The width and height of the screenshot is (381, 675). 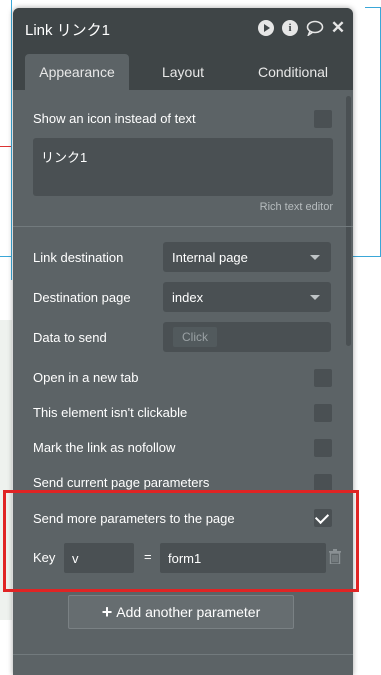 I want to click on open-new-tab-label: Open in a new tab, so click(x=86, y=377).